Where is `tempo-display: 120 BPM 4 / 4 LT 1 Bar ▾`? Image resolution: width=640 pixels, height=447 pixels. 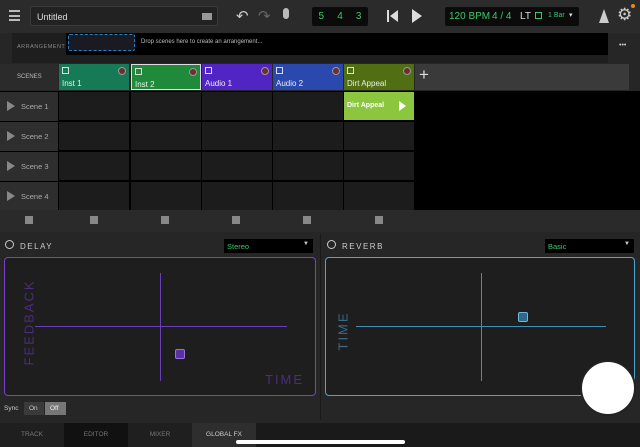 tempo-display: 120 BPM 4 / 4 LT 1 Bar ▾ is located at coordinates (512, 16).